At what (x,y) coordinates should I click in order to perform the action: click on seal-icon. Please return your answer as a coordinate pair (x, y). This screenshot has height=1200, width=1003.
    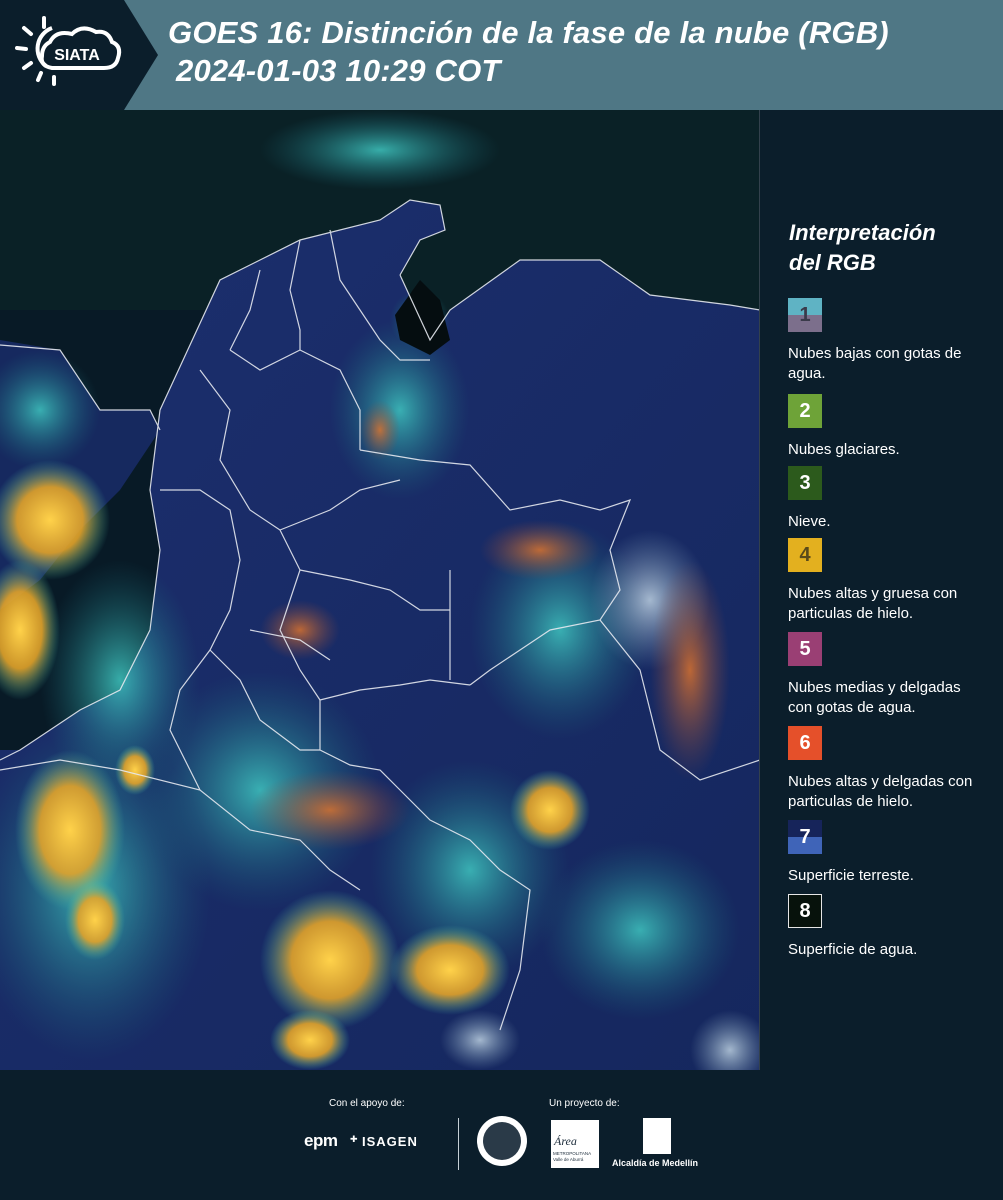
    Looking at the image, I should click on (502, 1141).